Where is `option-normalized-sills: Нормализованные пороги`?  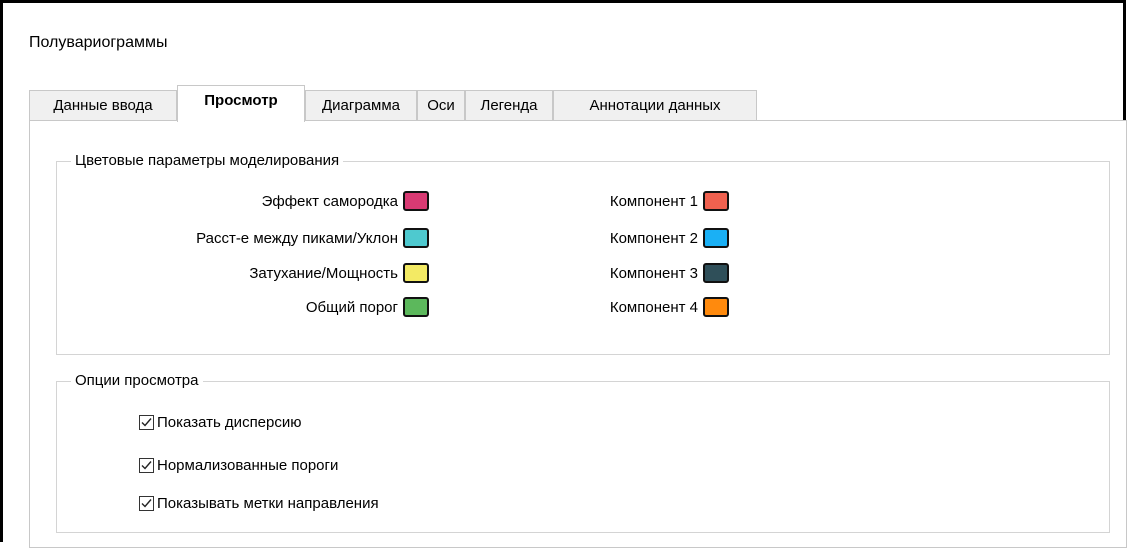 option-normalized-sills: Нормализованные пороги is located at coordinates (238, 465).